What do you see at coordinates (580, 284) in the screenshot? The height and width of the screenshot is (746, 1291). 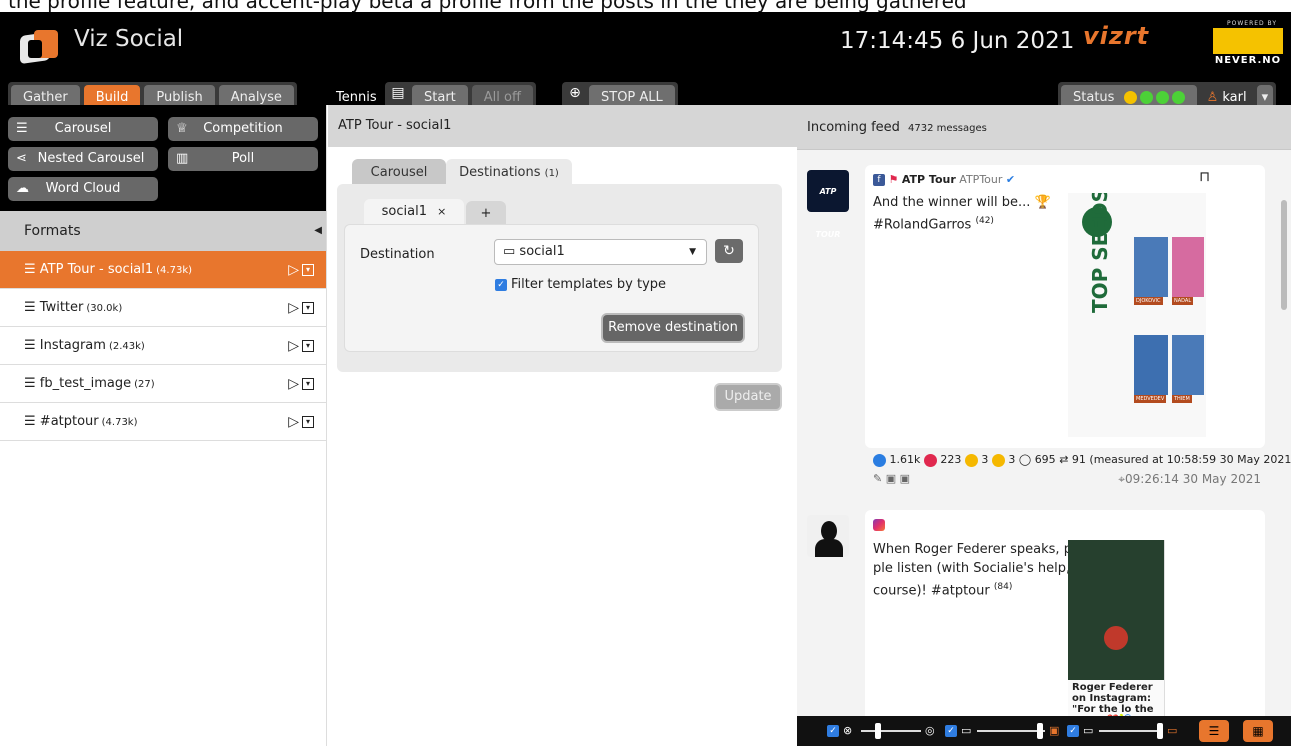 I see `filter-templates-checkbox: ✓ Filter templates by type` at bounding box center [580, 284].